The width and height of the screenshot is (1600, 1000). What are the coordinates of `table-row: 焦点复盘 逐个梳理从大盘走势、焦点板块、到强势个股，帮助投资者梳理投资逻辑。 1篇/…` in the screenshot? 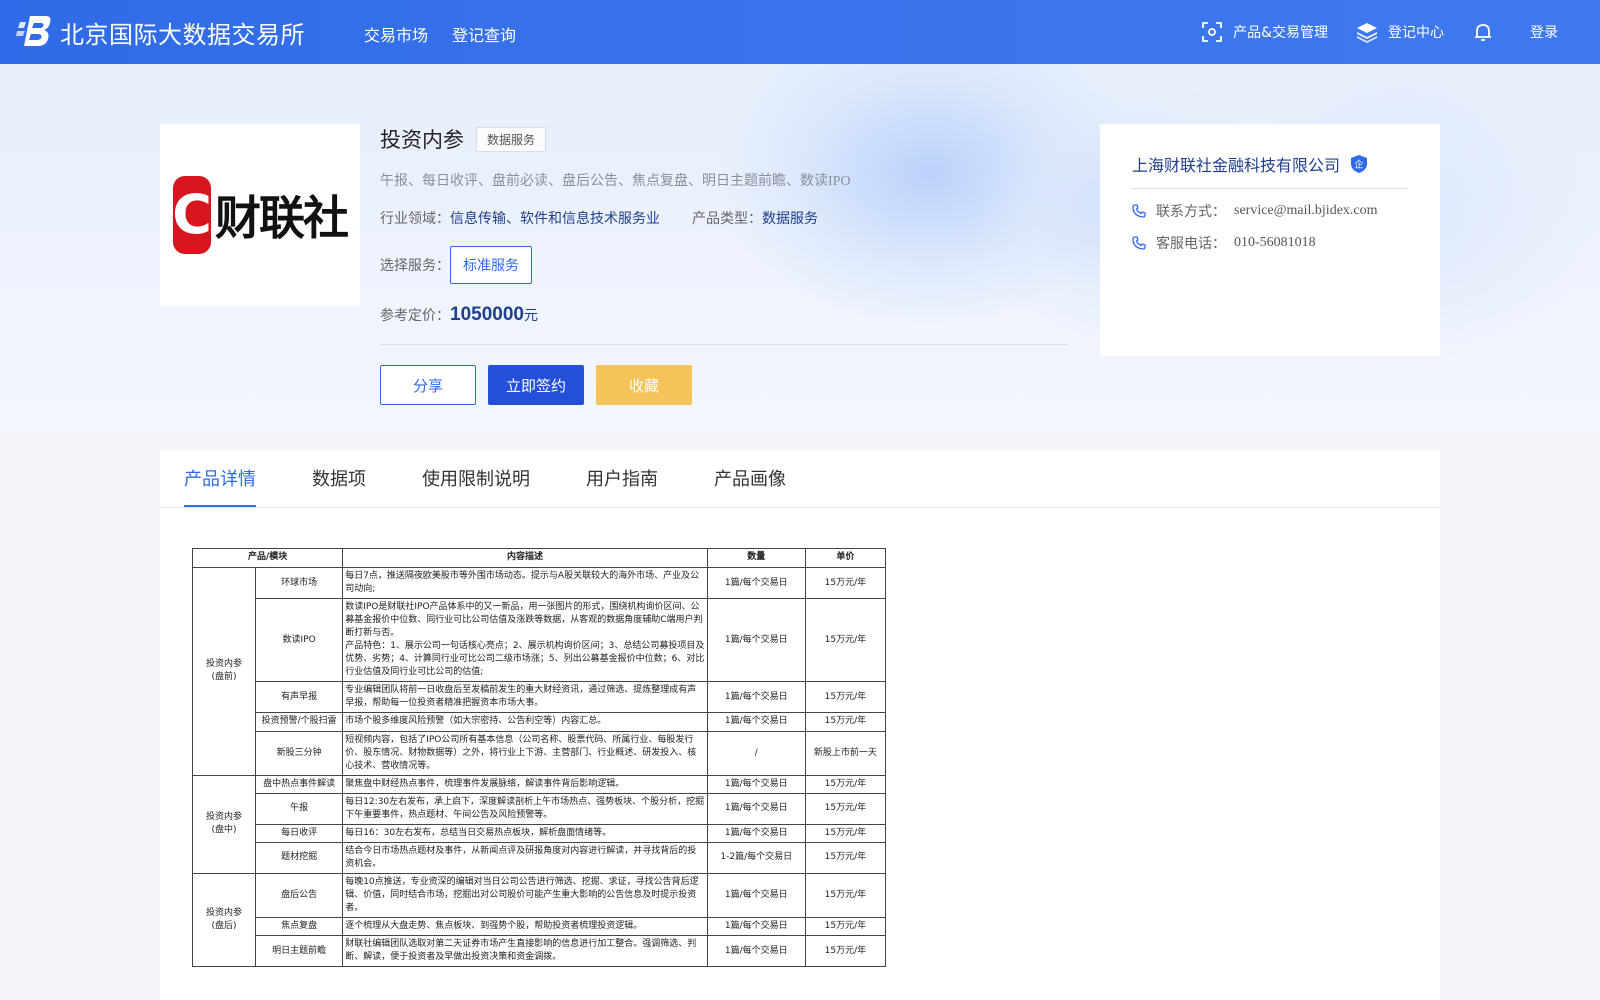 It's located at (540, 927).